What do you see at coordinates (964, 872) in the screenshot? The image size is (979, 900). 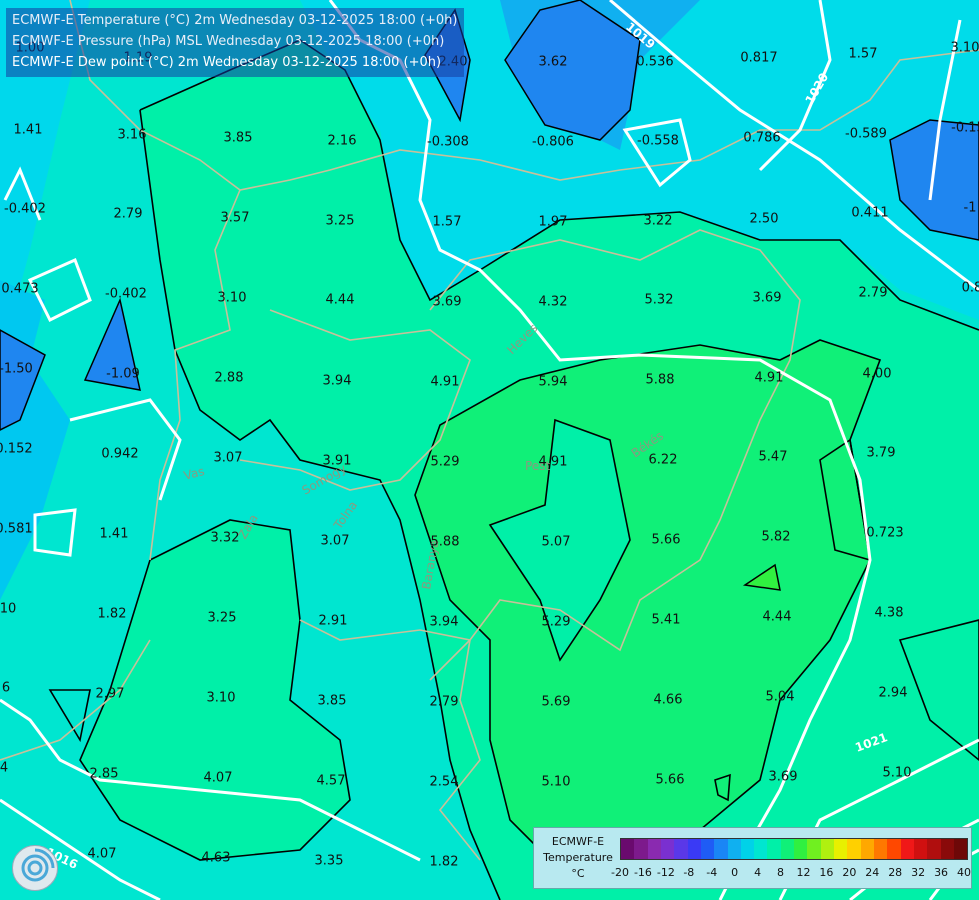 I see `legend-tick: 40` at bounding box center [964, 872].